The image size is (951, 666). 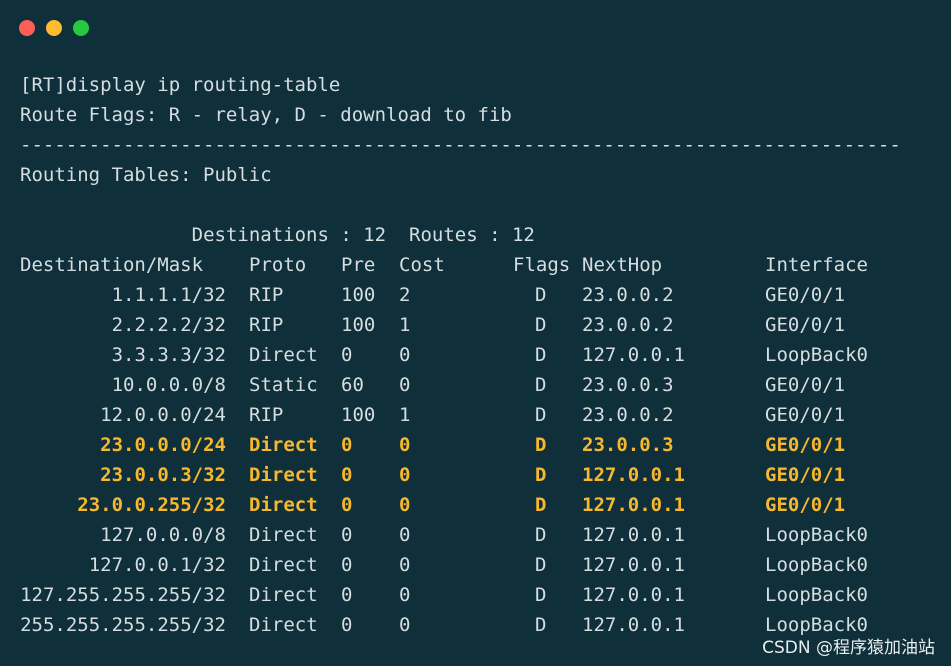 I want to click on header-proto: Proto, so click(x=278, y=265).